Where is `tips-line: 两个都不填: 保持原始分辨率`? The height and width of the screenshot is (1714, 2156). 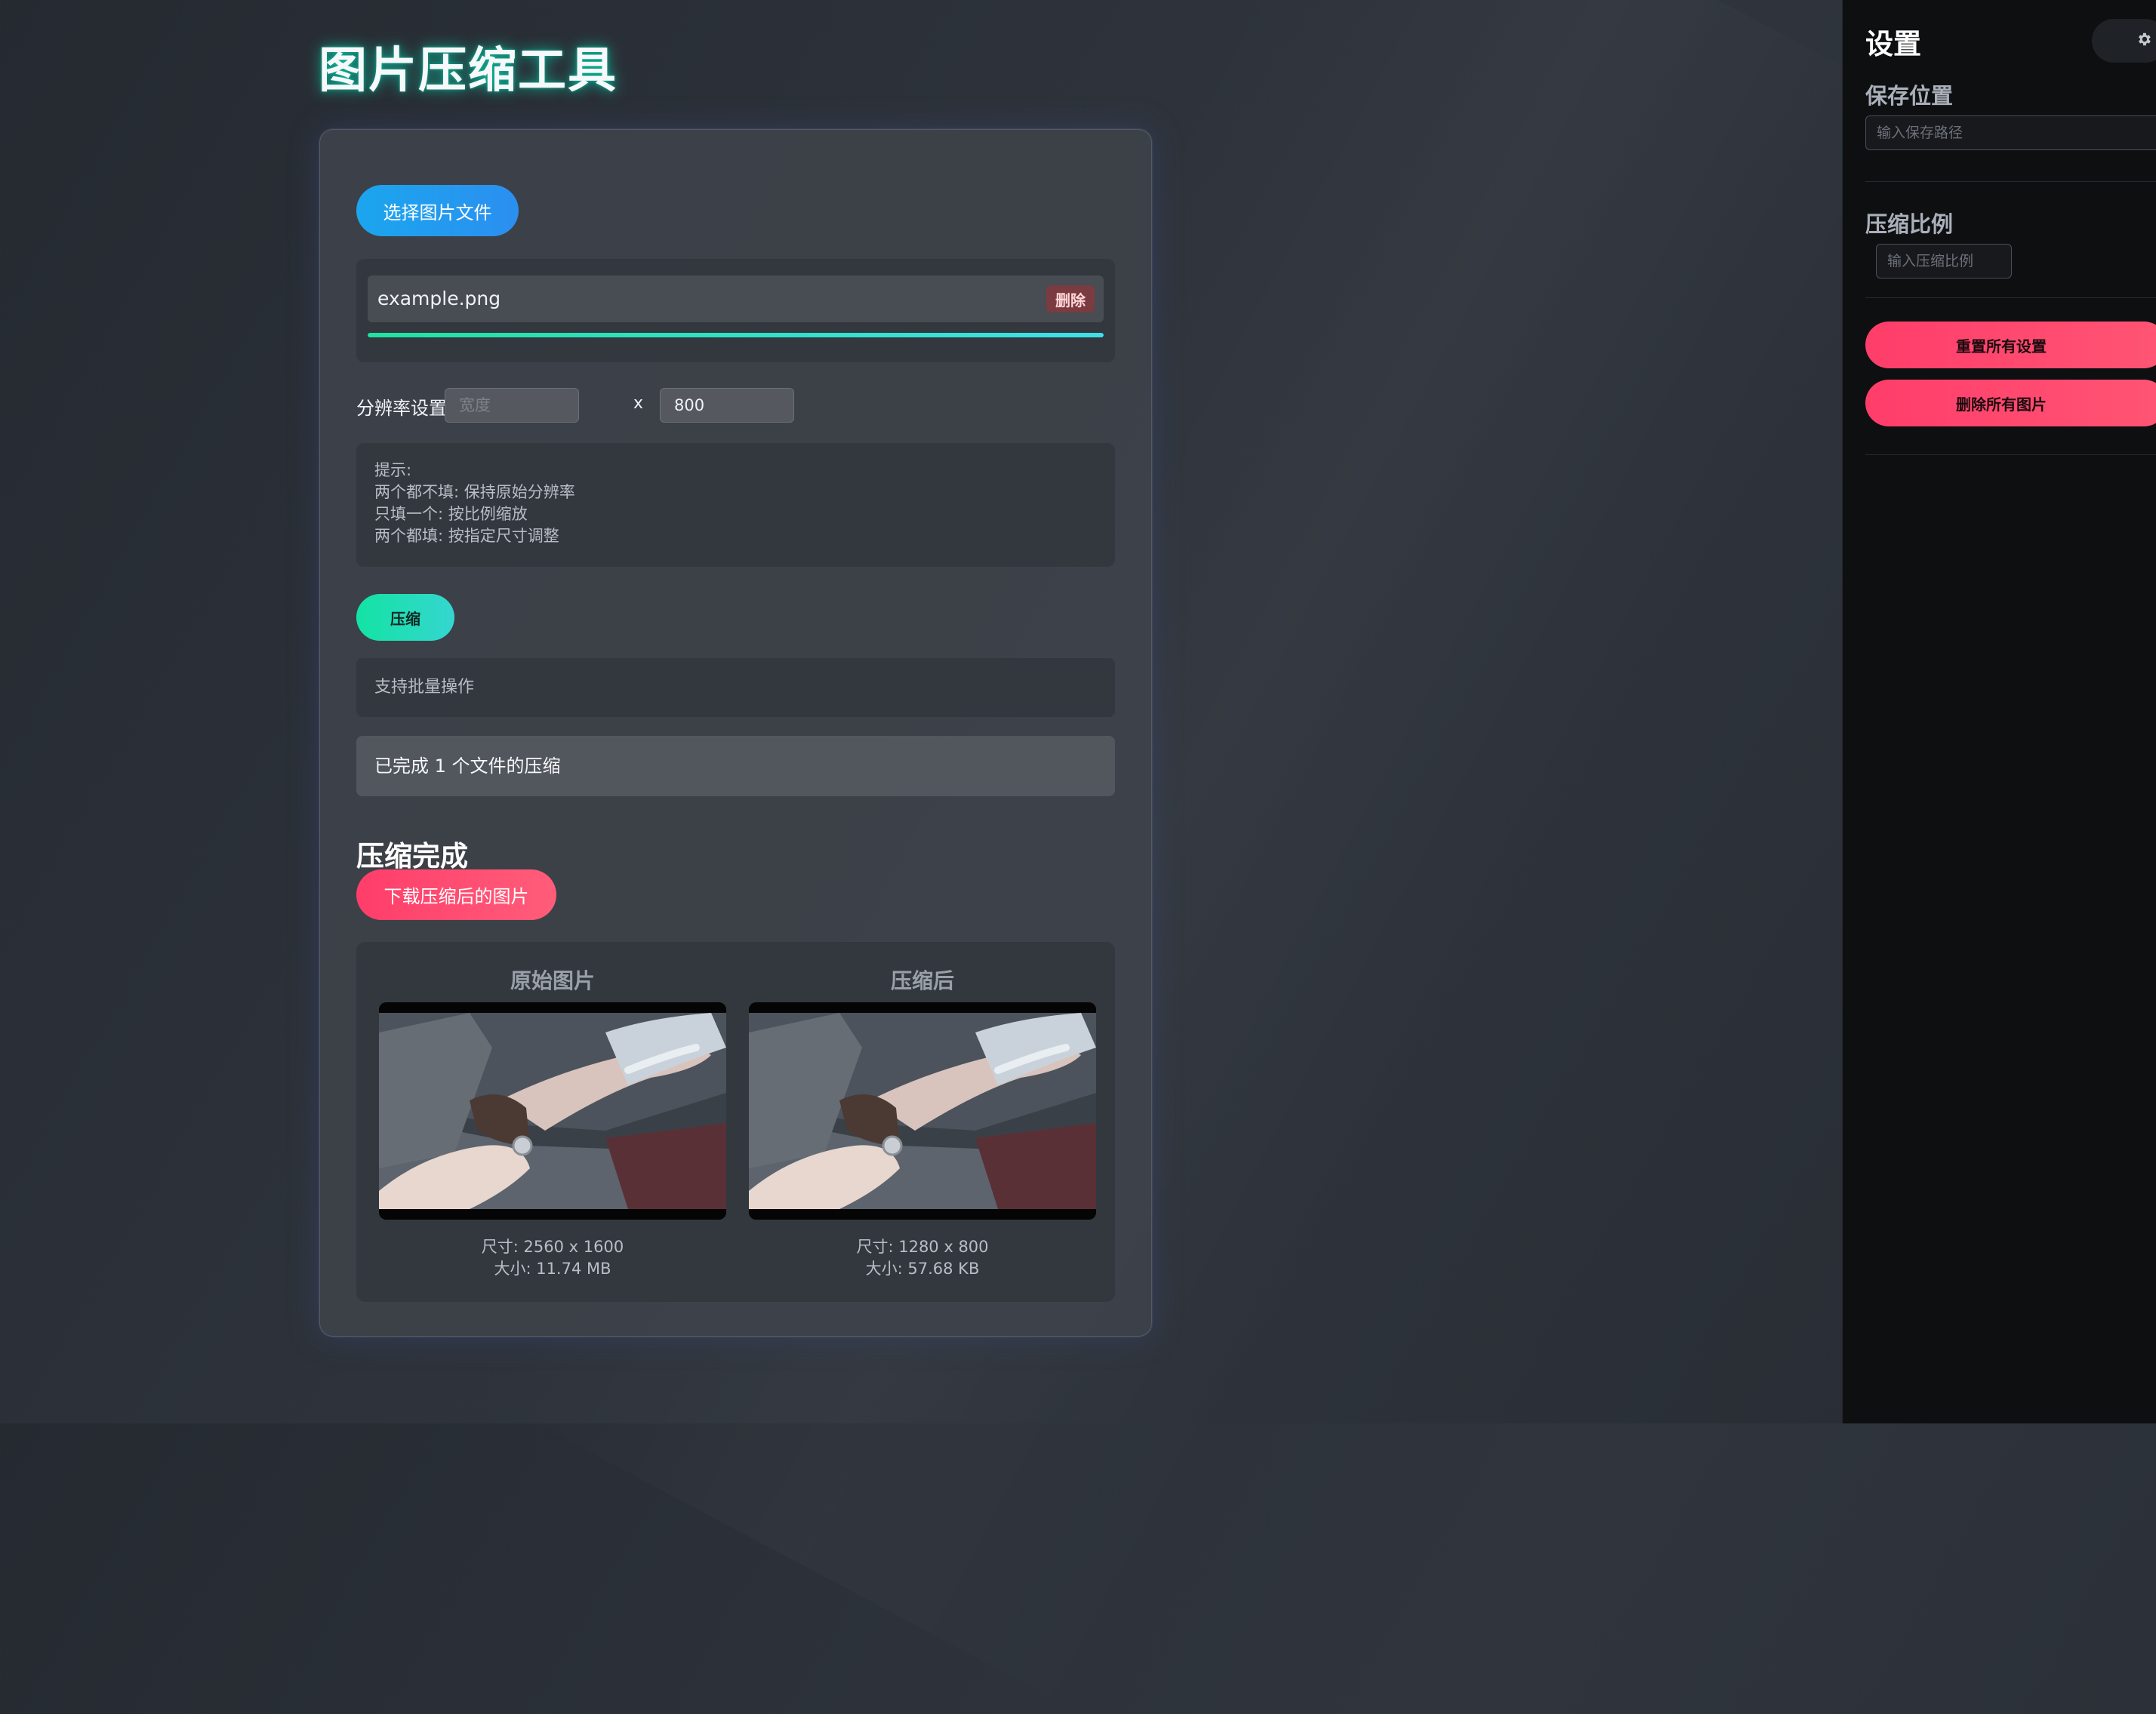
tips-line: 两个都不填: 保持原始分辨率 is located at coordinates (474, 492).